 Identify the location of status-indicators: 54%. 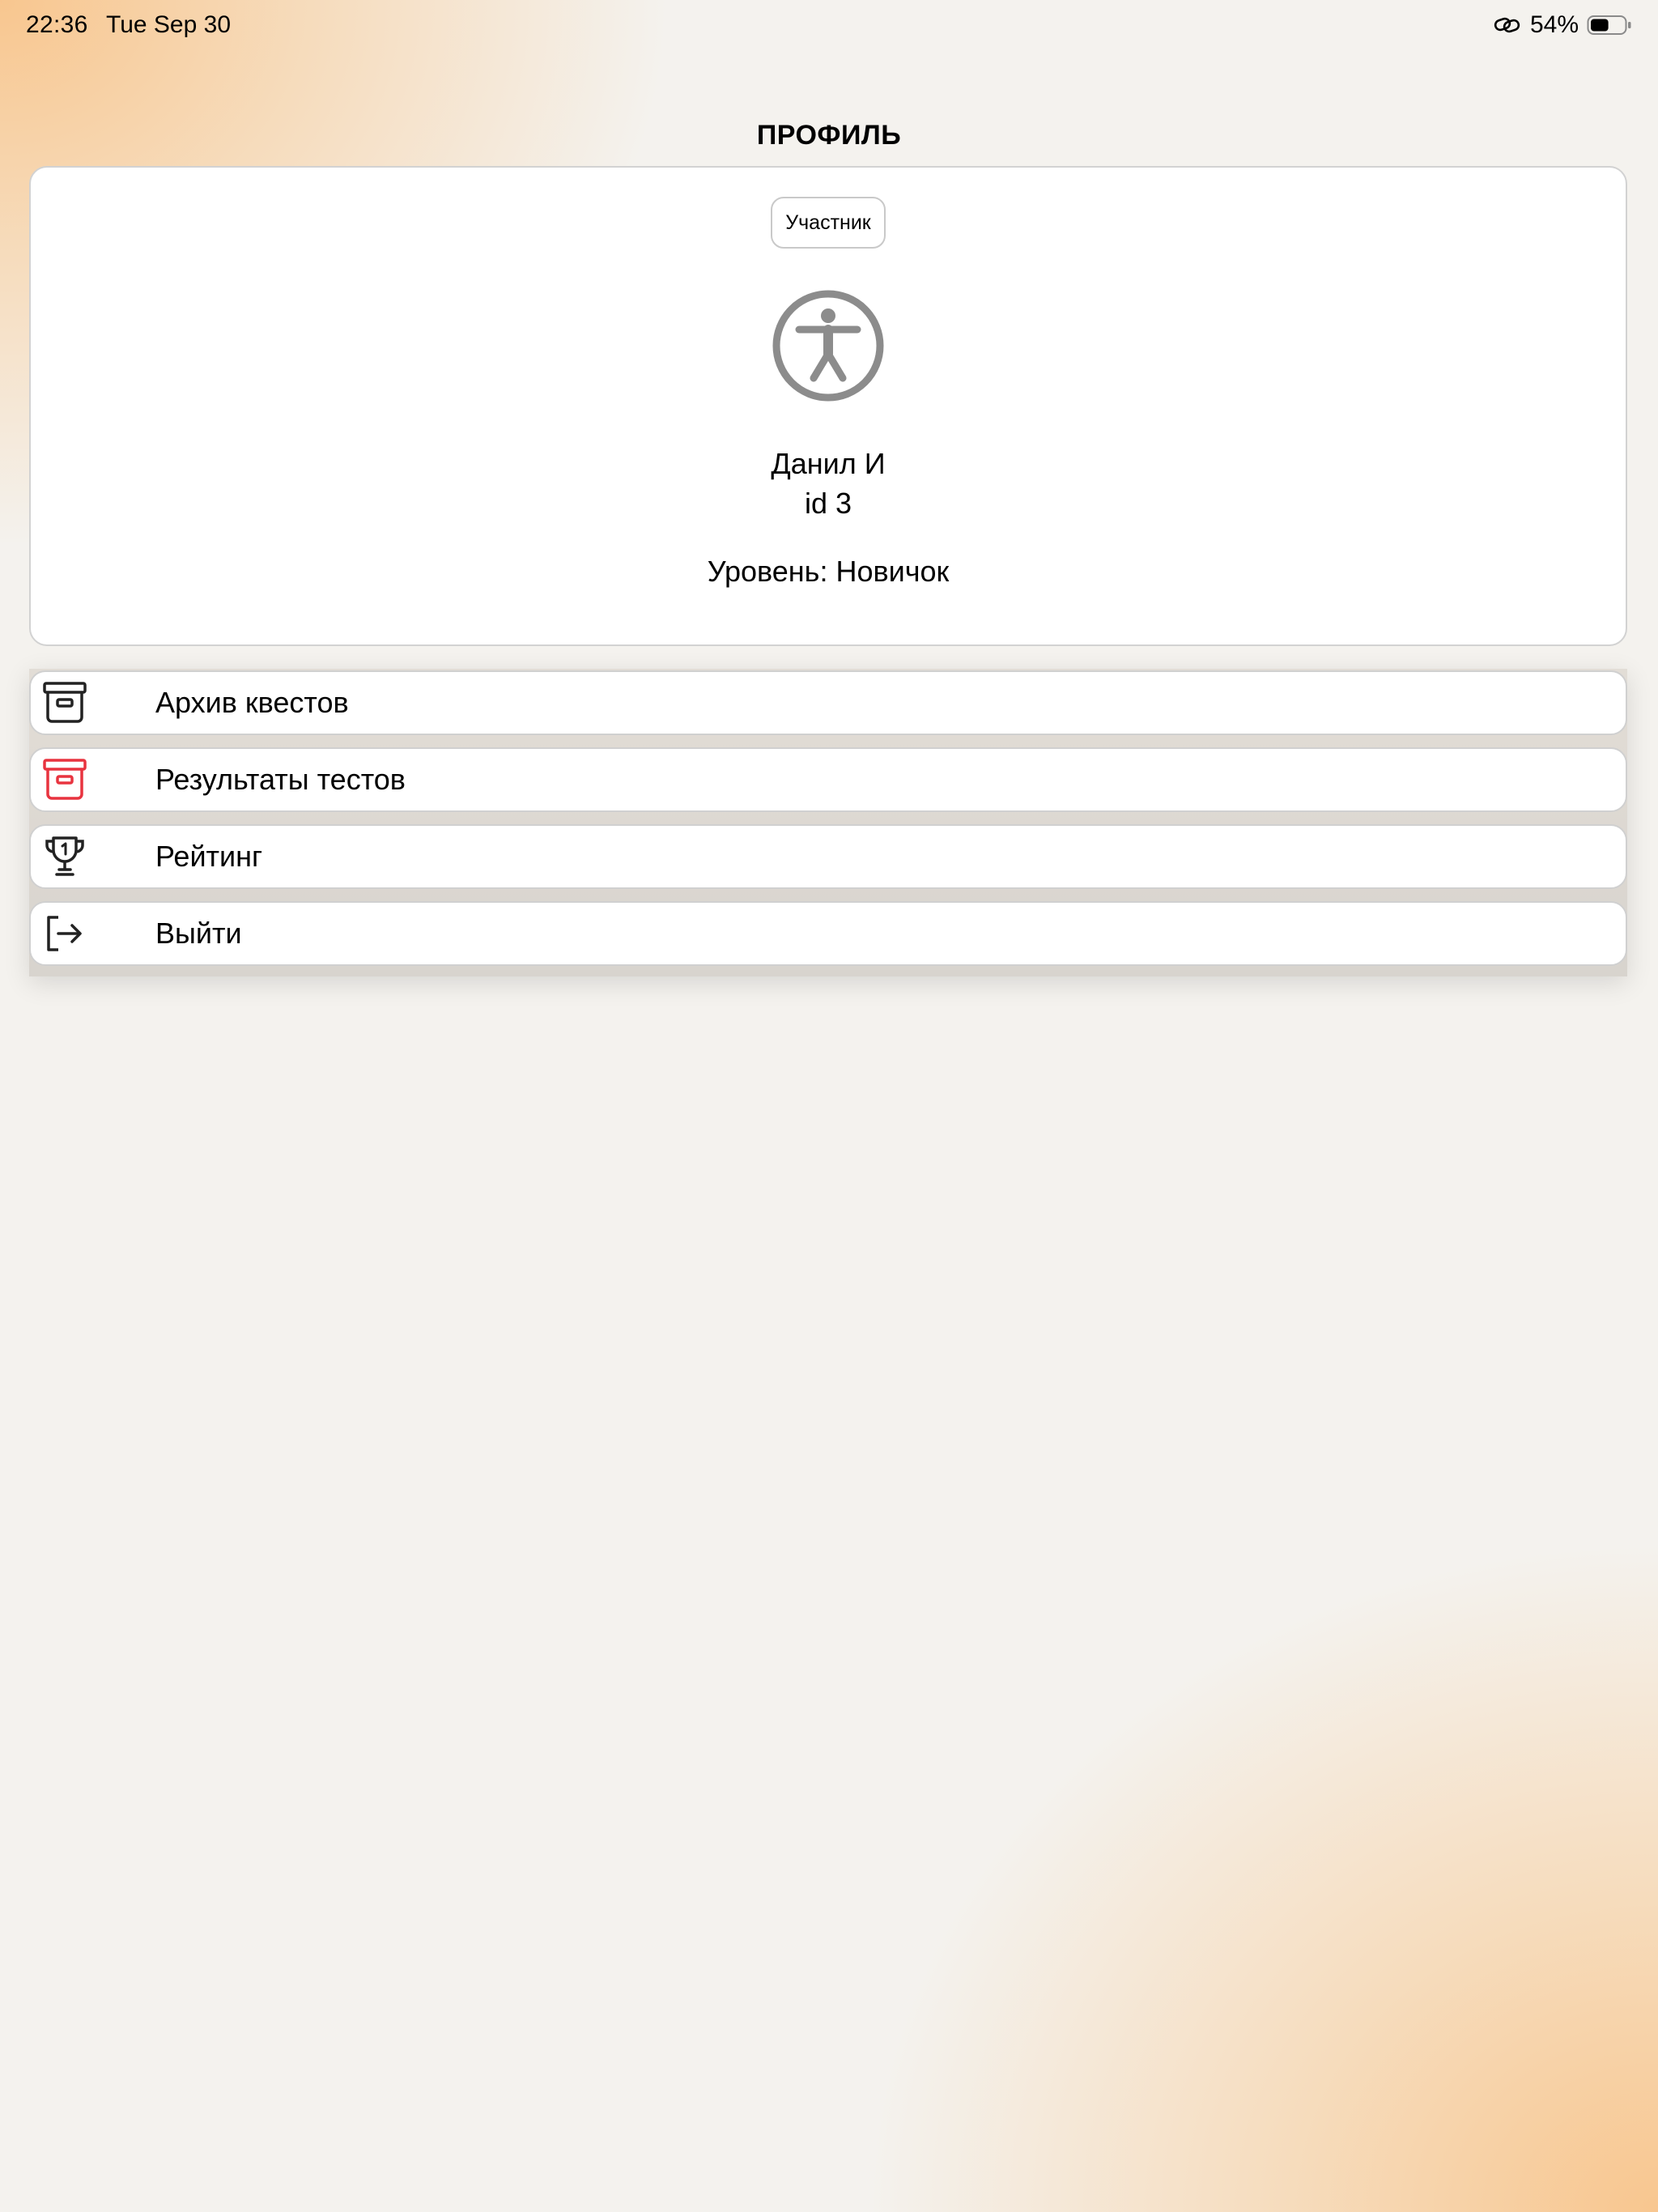
(1562, 25).